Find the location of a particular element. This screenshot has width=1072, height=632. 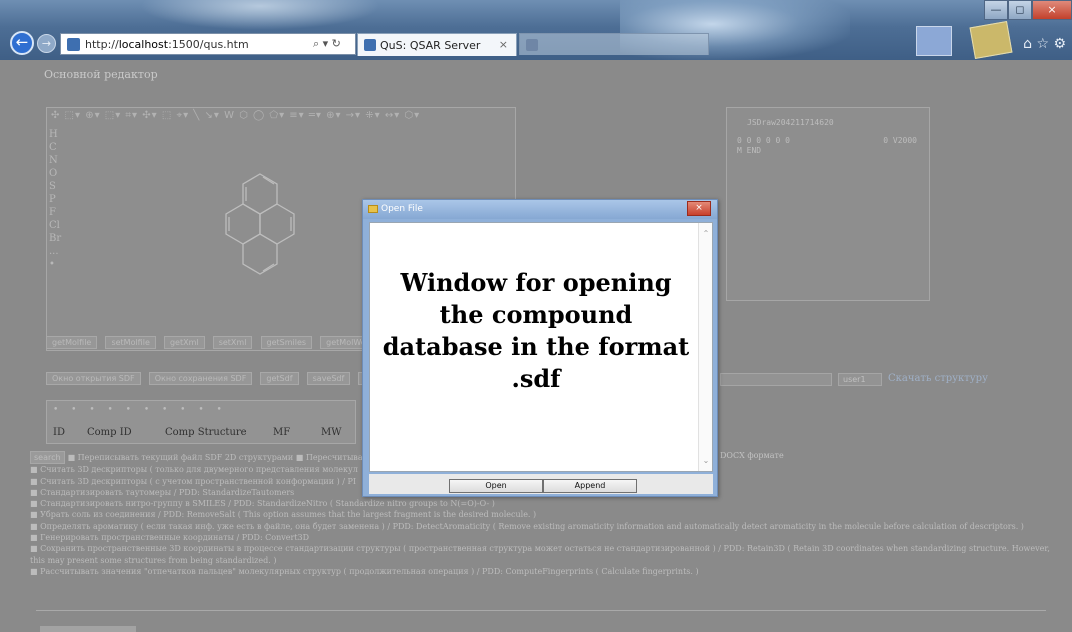

tab-label: QuS: QSAR Server is located at coordinates (430, 45).